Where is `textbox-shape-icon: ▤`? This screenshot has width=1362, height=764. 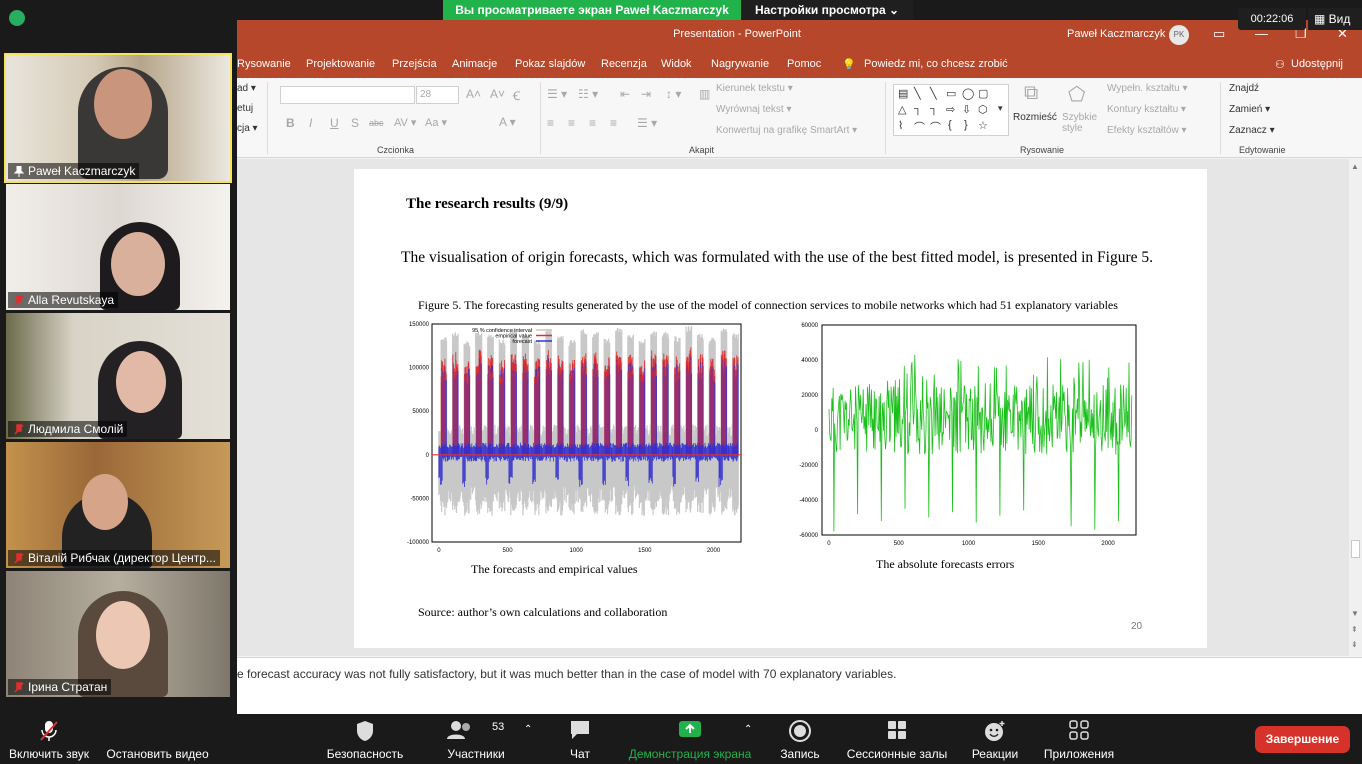
textbox-shape-icon: ▤ is located at coordinates (903, 93).